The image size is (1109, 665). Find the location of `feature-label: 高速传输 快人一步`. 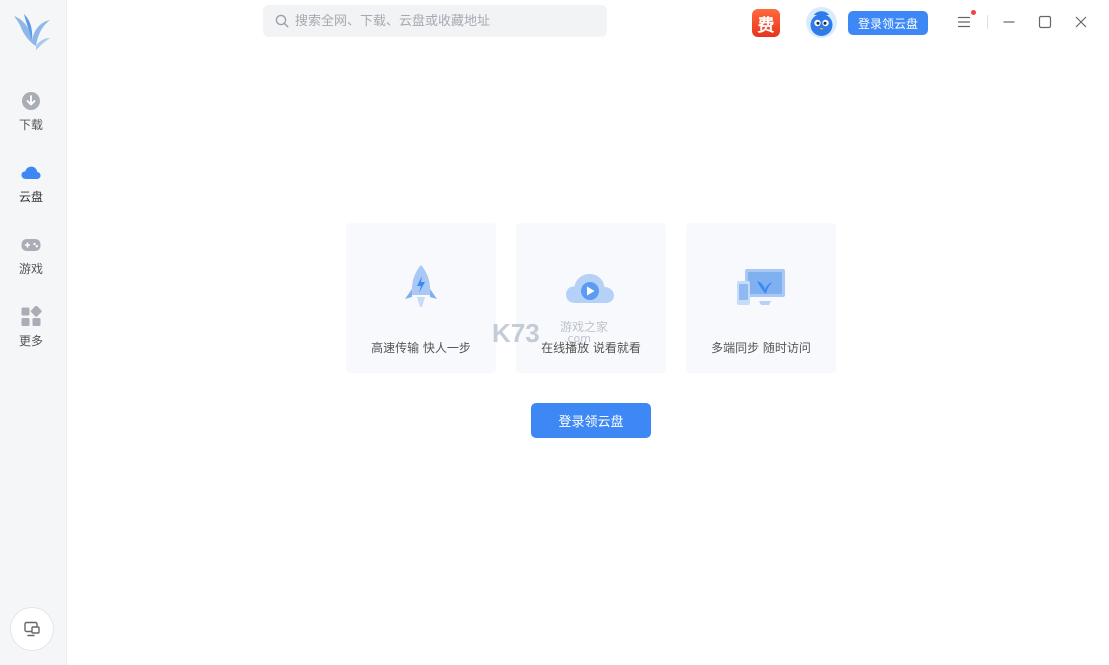

feature-label: 高速传输 快人一步 is located at coordinates (421, 348).